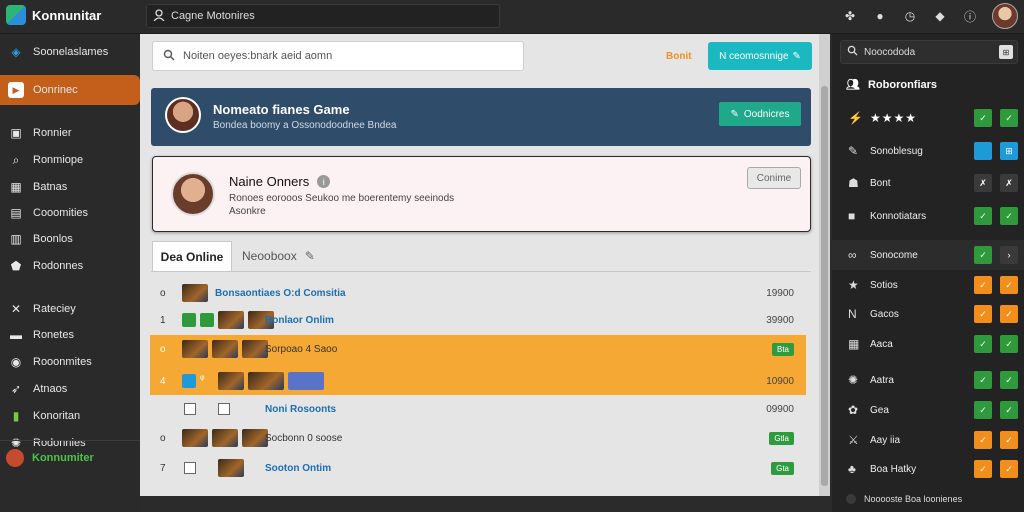  I want to click on row-label: Sorpoao 4 Saoo, so click(301, 349).